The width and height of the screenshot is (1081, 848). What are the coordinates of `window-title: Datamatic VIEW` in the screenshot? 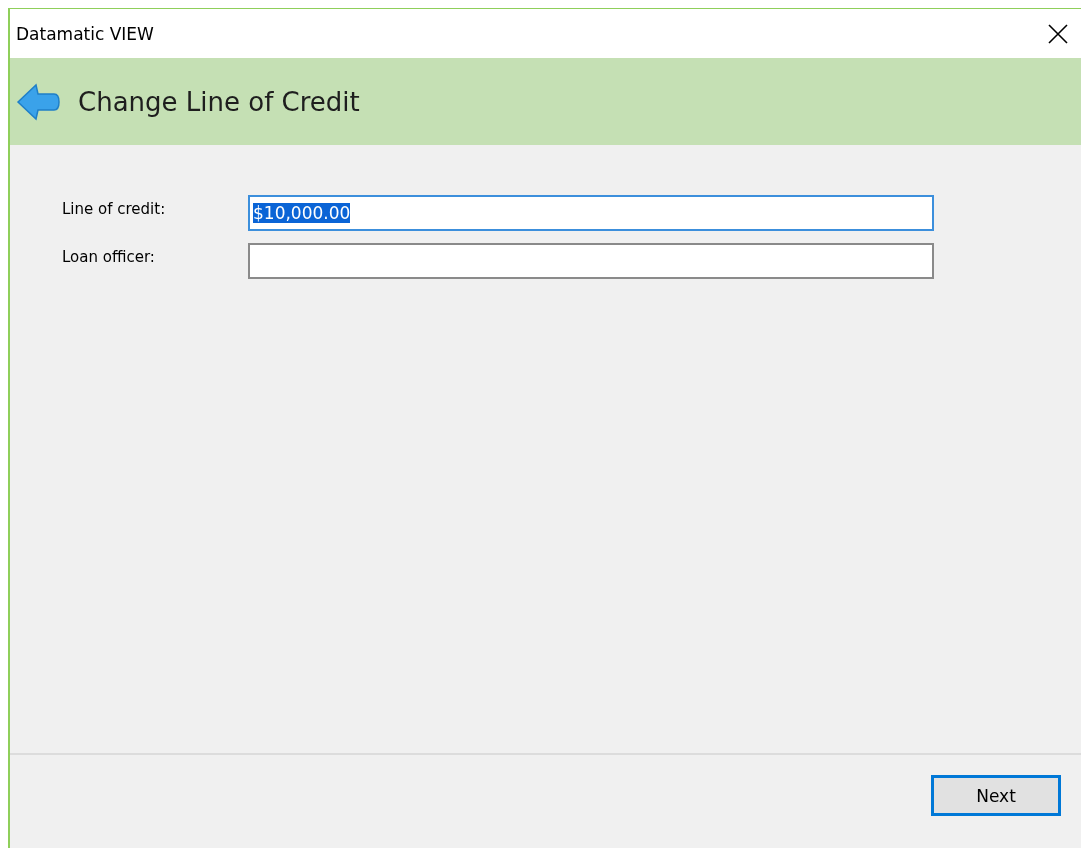 It's located at (85, 33).